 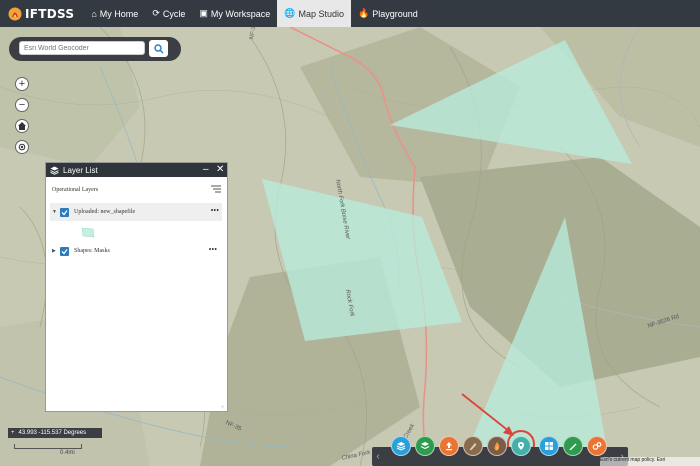 I want to click on layer-item-uploaded: ▼ Uploaded: new_shapefile •••, so click(x=136, y=212).